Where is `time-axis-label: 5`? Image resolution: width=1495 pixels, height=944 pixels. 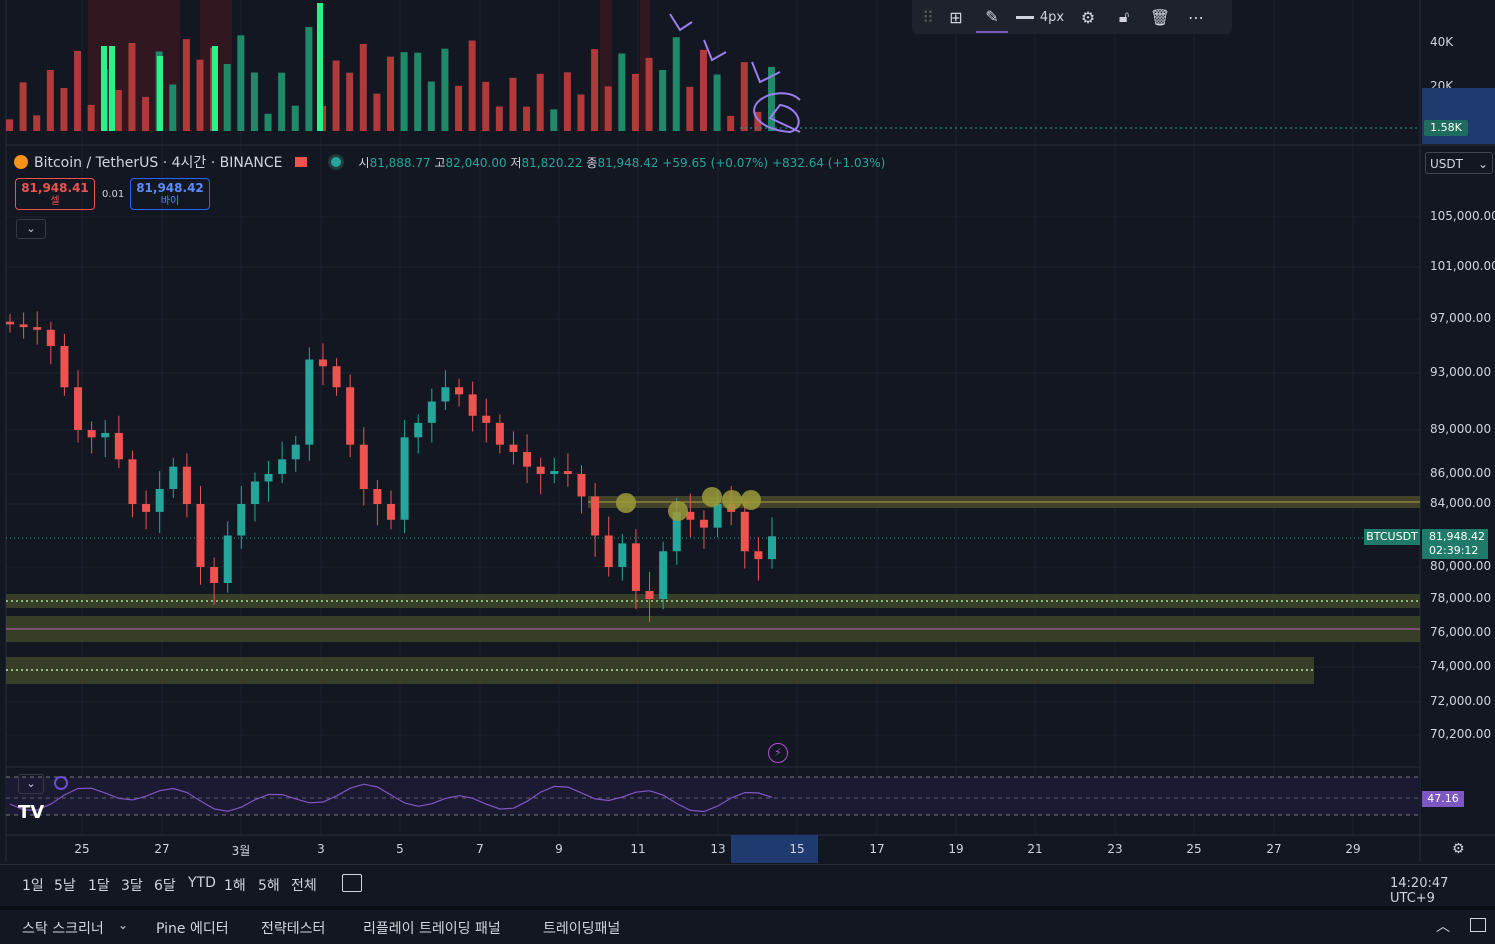 time-axis-label: 5 is located at coordinates (400, 849).